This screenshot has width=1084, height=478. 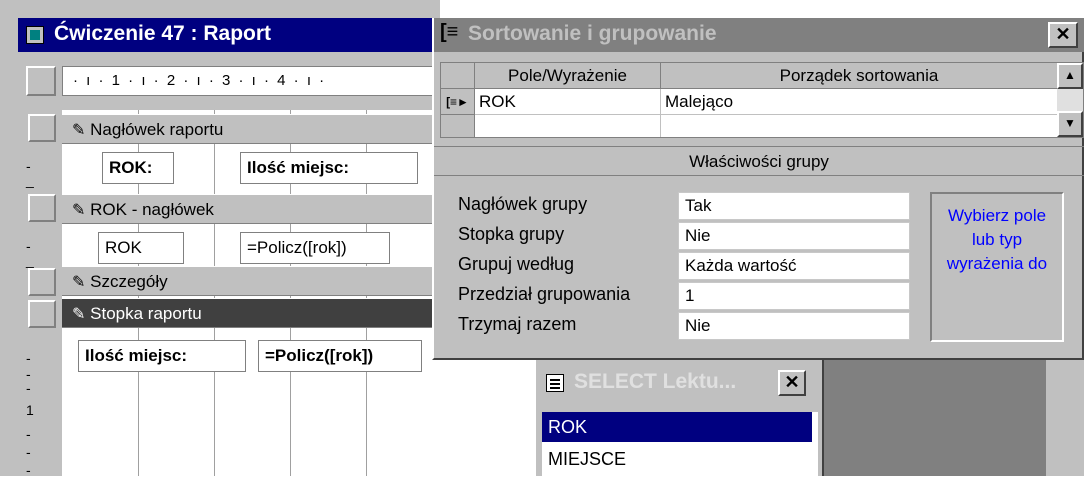 I want to click on footer-textbox-policz: =Policz([rok]), so click(x=340, y=356).